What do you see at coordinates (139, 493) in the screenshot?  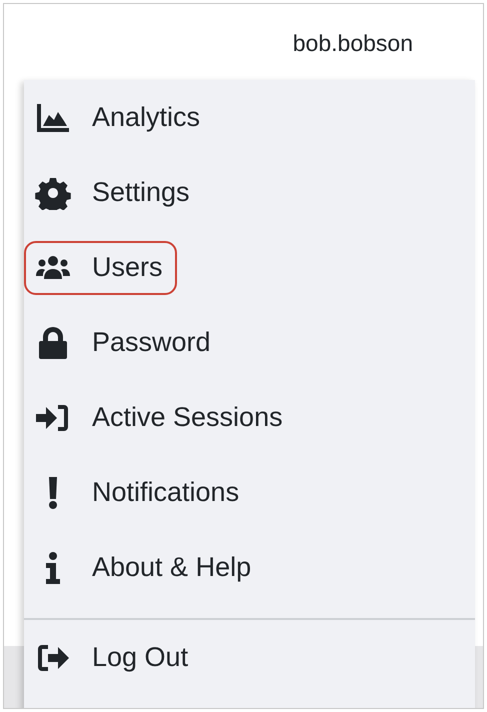 I see `menu-item: Notifications` at bounding box center [139, 493].